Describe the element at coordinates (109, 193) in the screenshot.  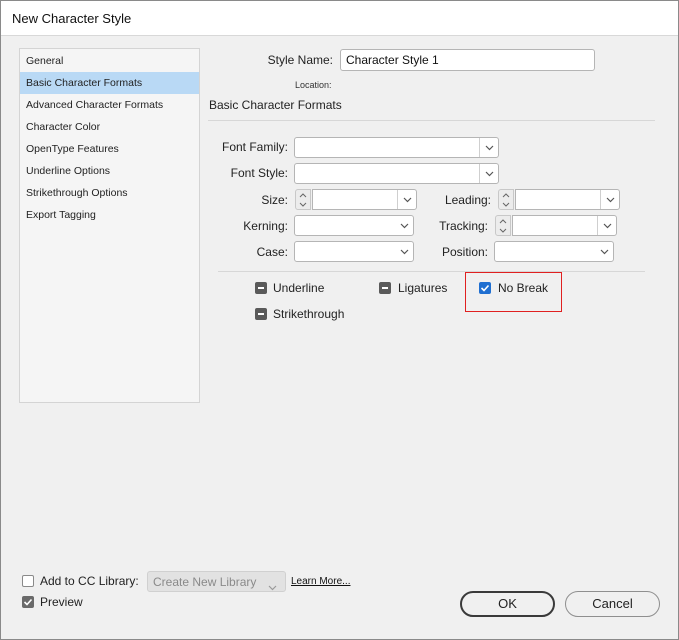
I see `sidebar-item-strikethrough-options: Strikethrough Options` at that location.